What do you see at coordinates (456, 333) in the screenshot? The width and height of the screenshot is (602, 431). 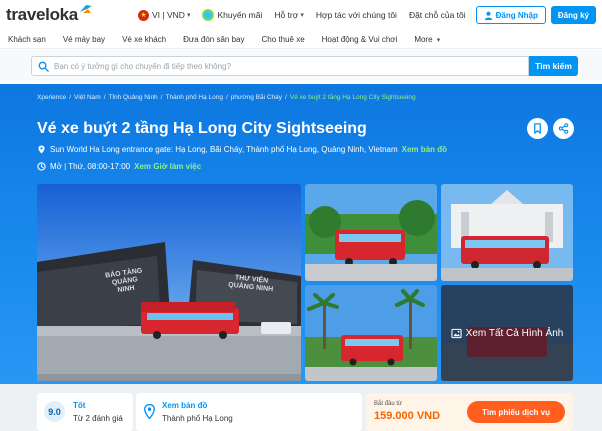 I see `image-icon` at bounding box center [456, 333].